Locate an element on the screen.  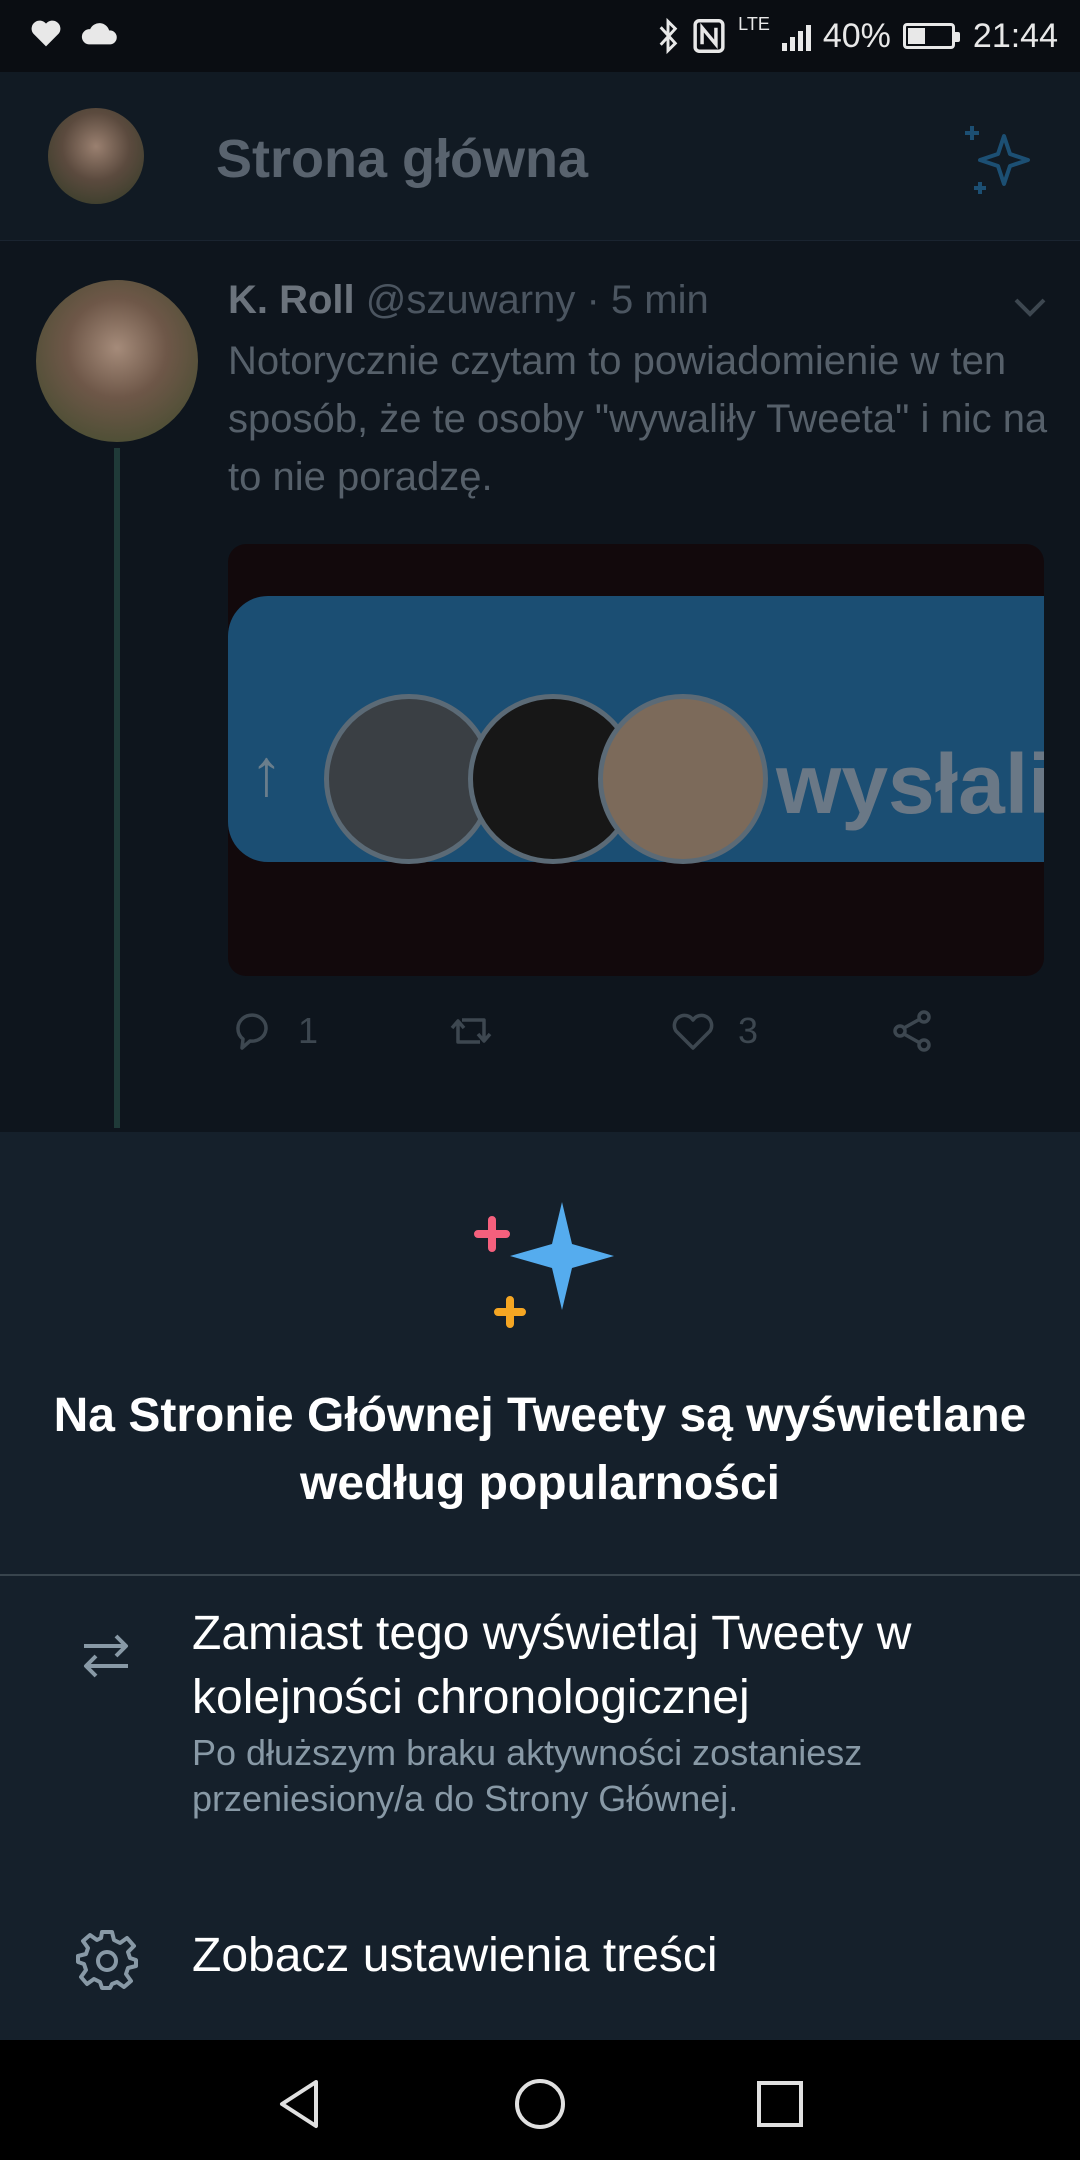
battery-level is located at coordinates (916, 36).